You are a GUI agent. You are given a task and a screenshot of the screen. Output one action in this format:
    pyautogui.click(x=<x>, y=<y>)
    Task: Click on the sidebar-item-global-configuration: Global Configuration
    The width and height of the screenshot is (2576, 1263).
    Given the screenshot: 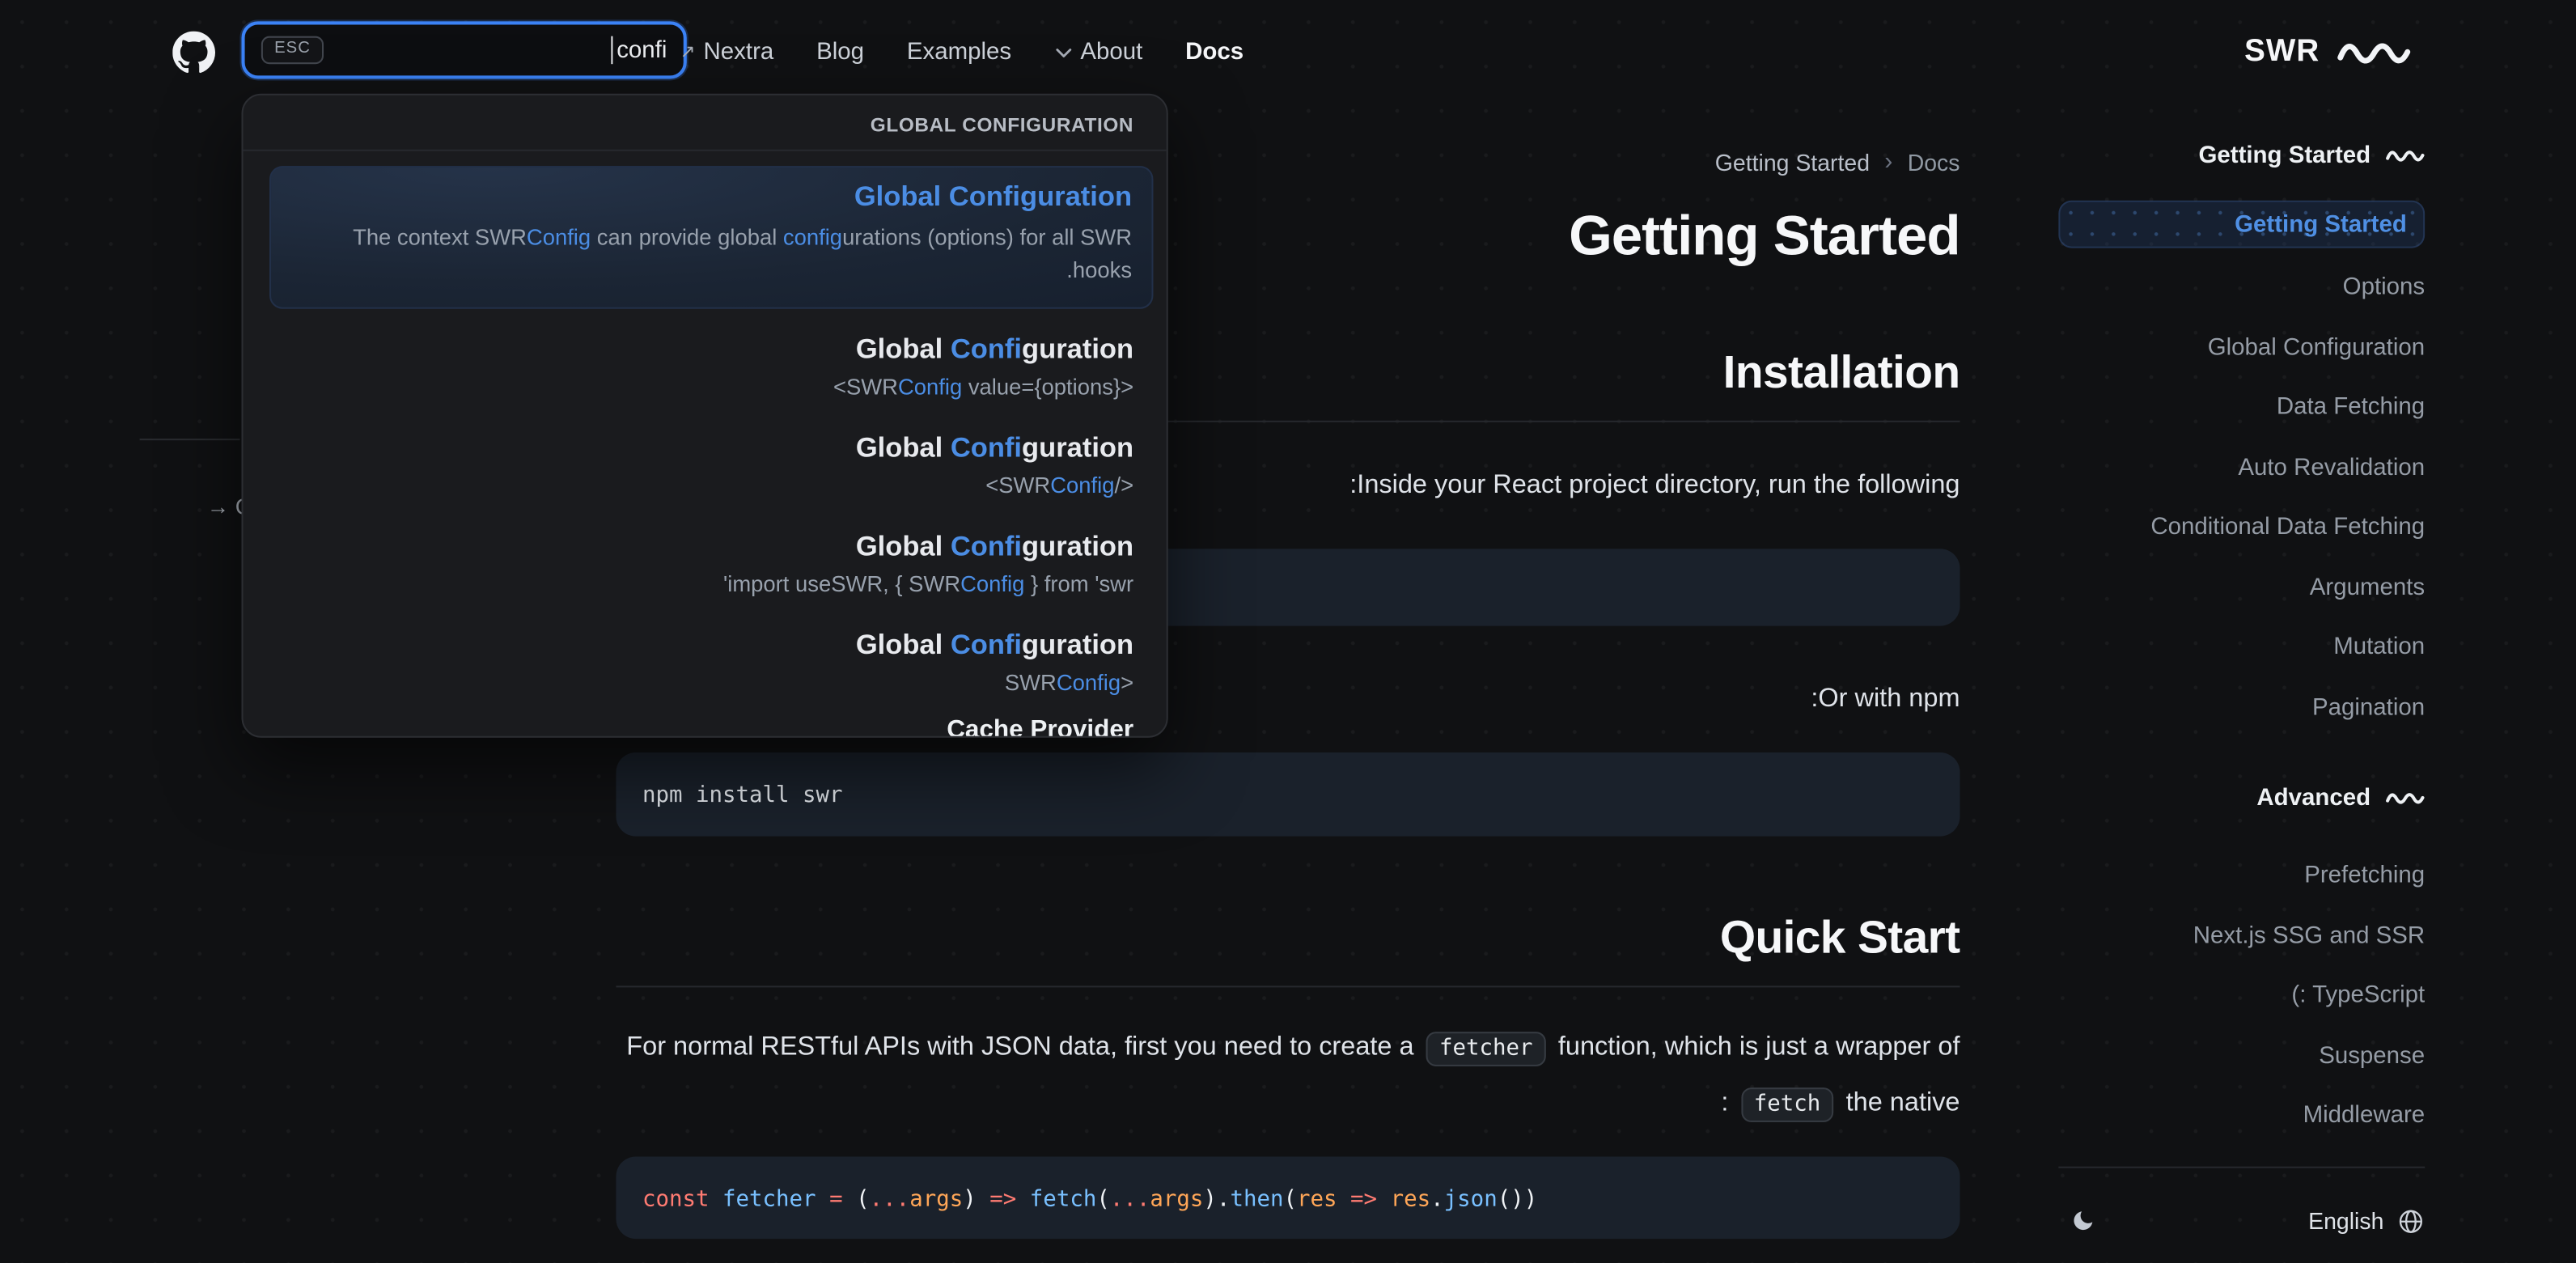 What is the action you would take?
    pyautogui.click(x=2241, y=348)
    